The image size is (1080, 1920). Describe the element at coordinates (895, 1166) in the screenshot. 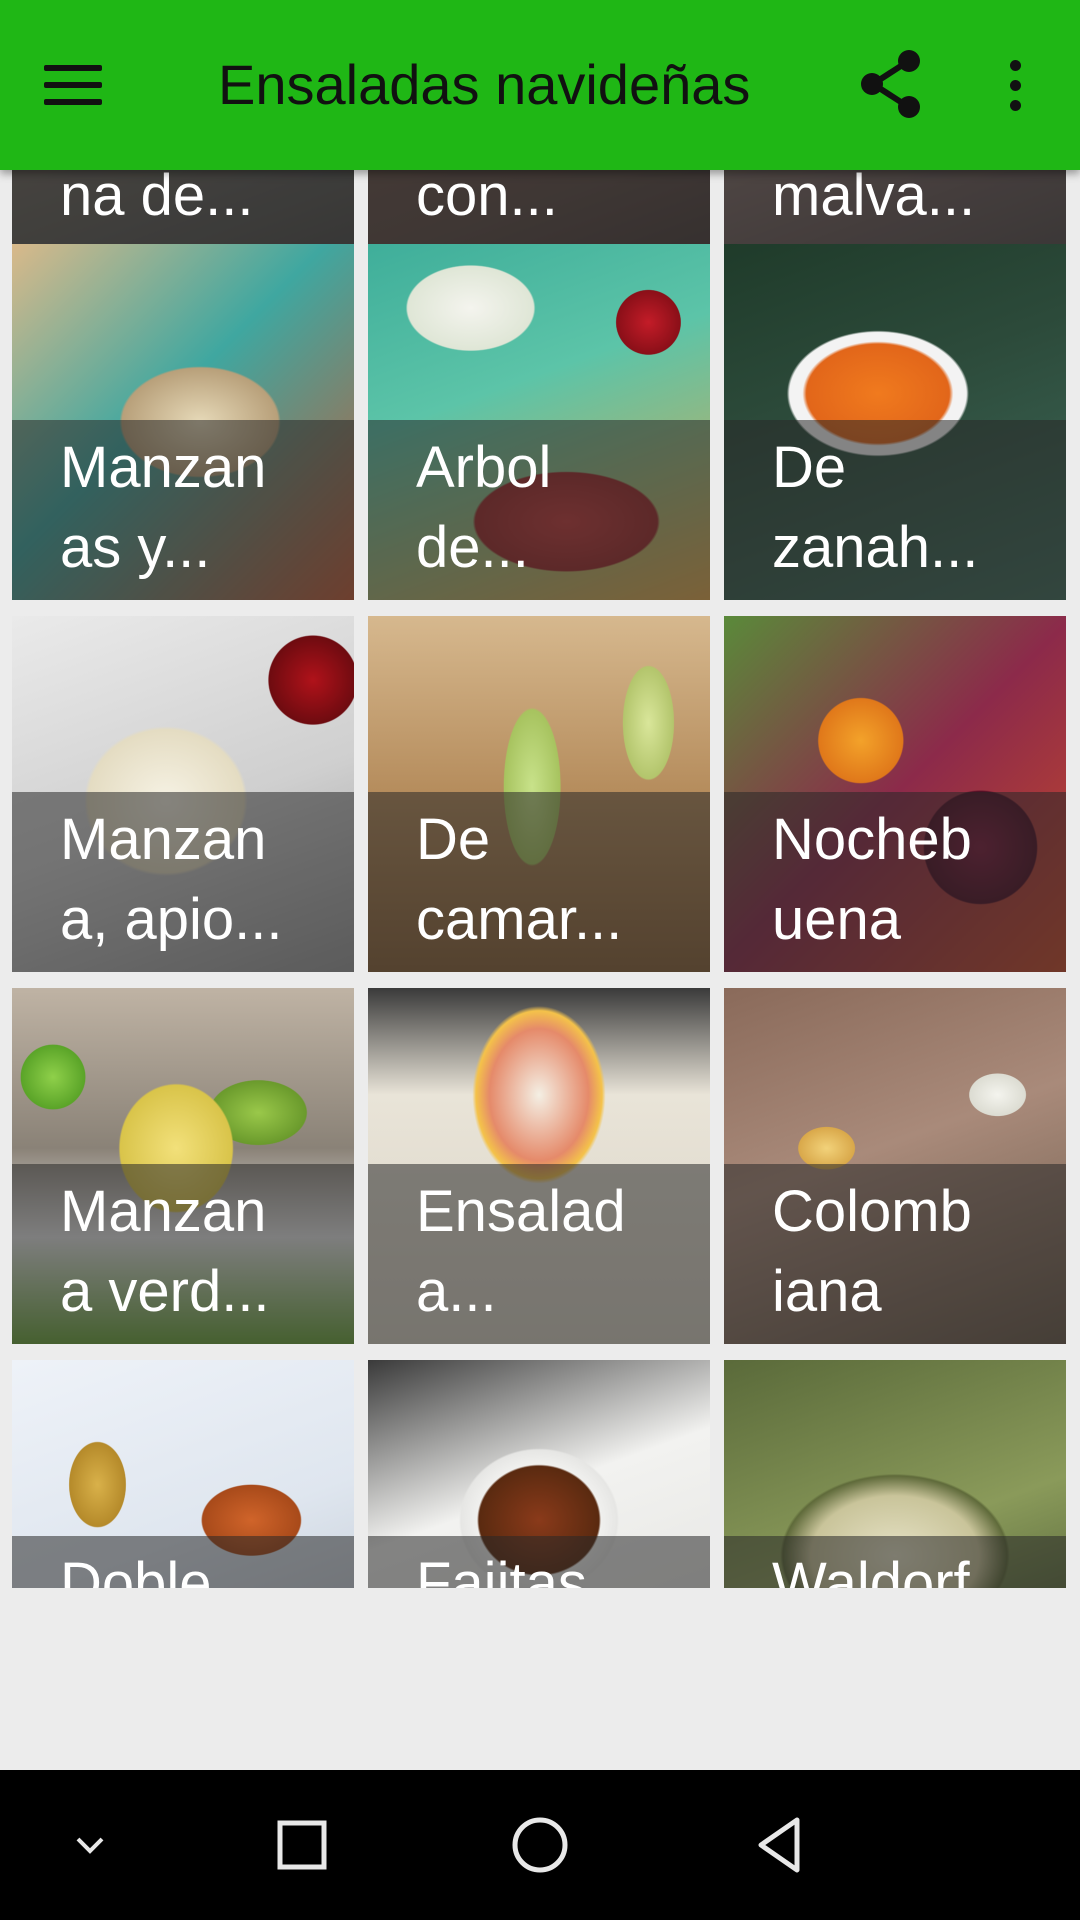

I see `recipe-tile: Colomb iana` at that location.